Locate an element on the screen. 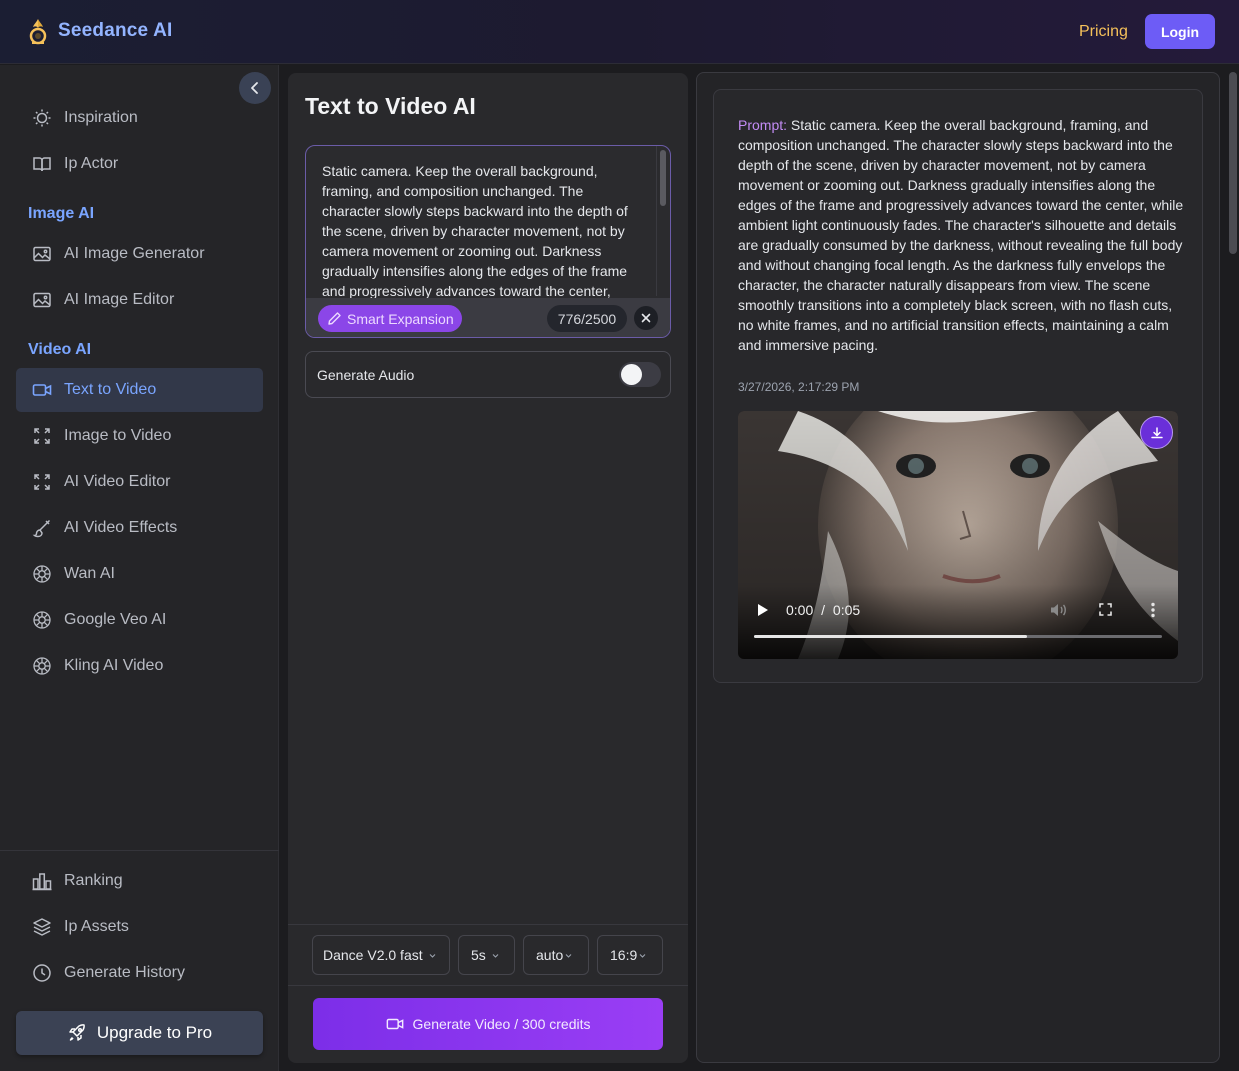  sidebar-item-wan-ai: Wan AI is located at coordinates (139, 574).